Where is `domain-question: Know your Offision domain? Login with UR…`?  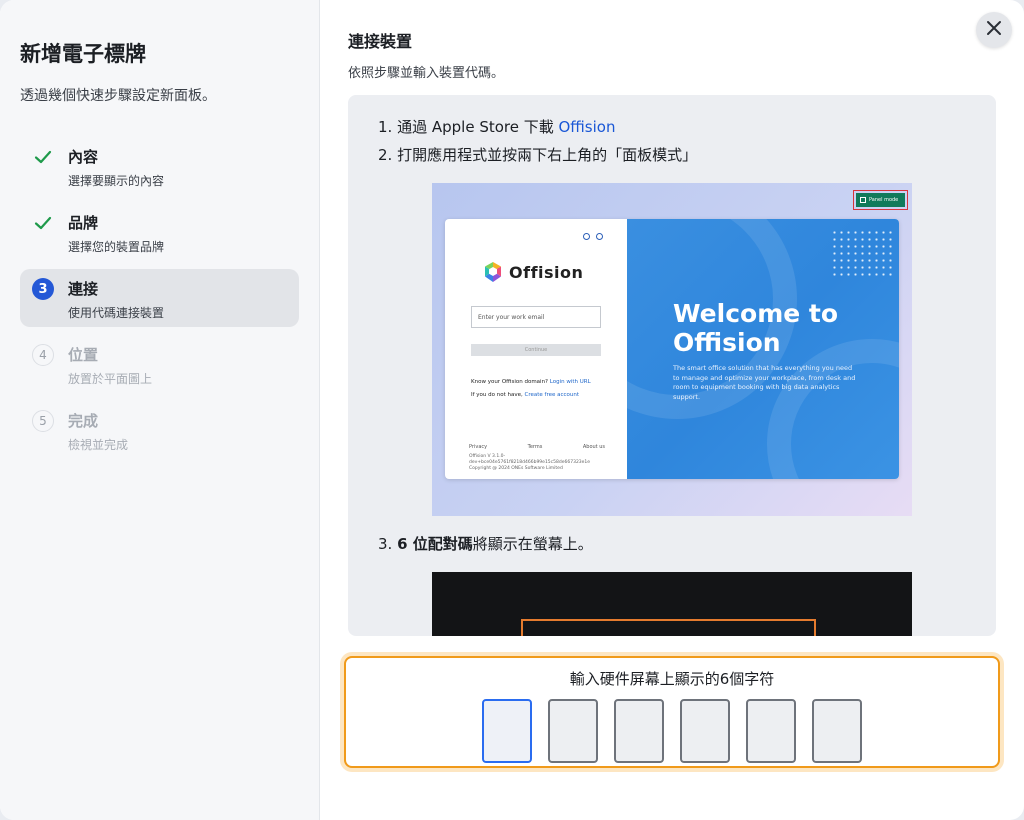
domain-question: Know your Offision domain? Login with UR… is located at coordinates (531, 382).